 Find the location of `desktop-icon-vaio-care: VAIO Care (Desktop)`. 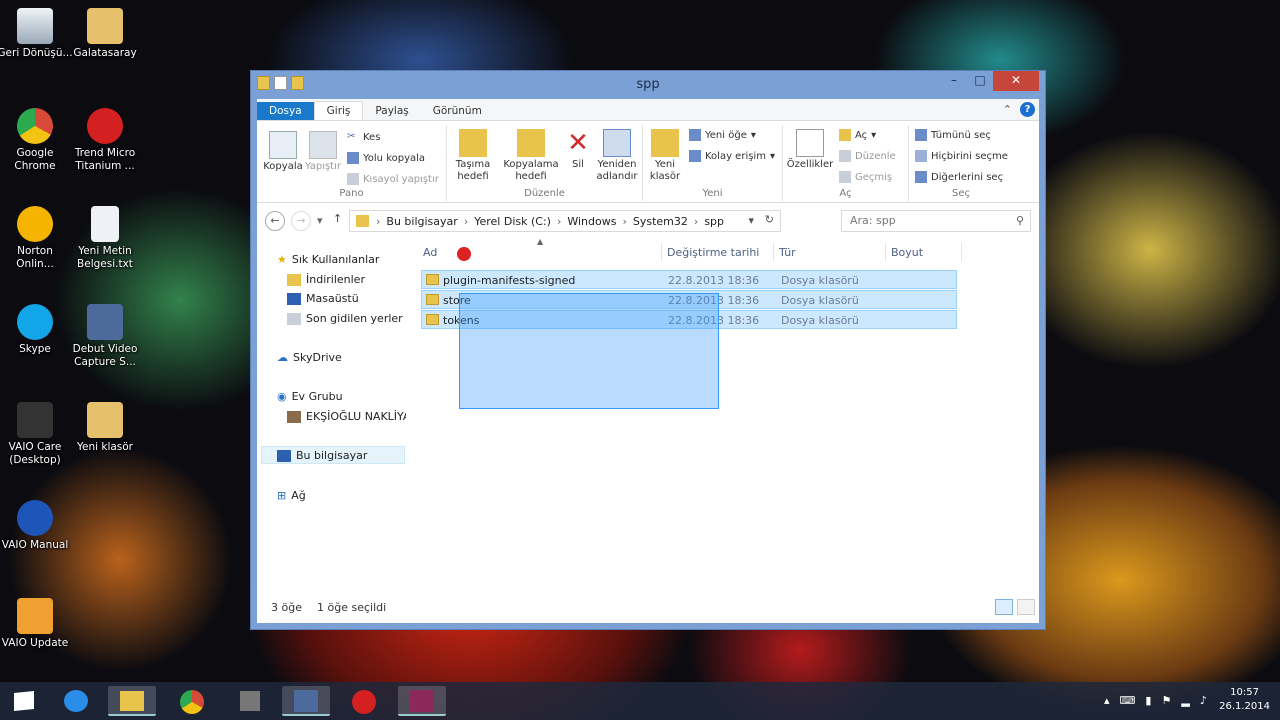

desktop-icon-vaio-care: VAIO Care (Desktop) is located at coordinates (36, 434).